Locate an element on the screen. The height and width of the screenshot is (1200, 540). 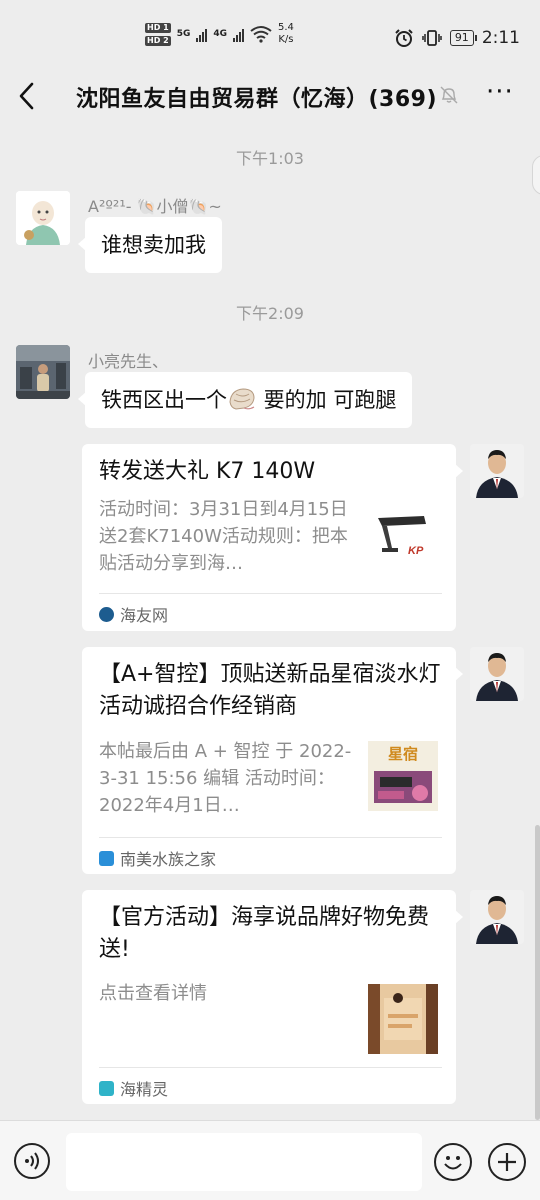
link-card: 【官方活动】海享说品牌好物免费送! 点击查看详情 海精灵 is located at coordinates (272, 997).